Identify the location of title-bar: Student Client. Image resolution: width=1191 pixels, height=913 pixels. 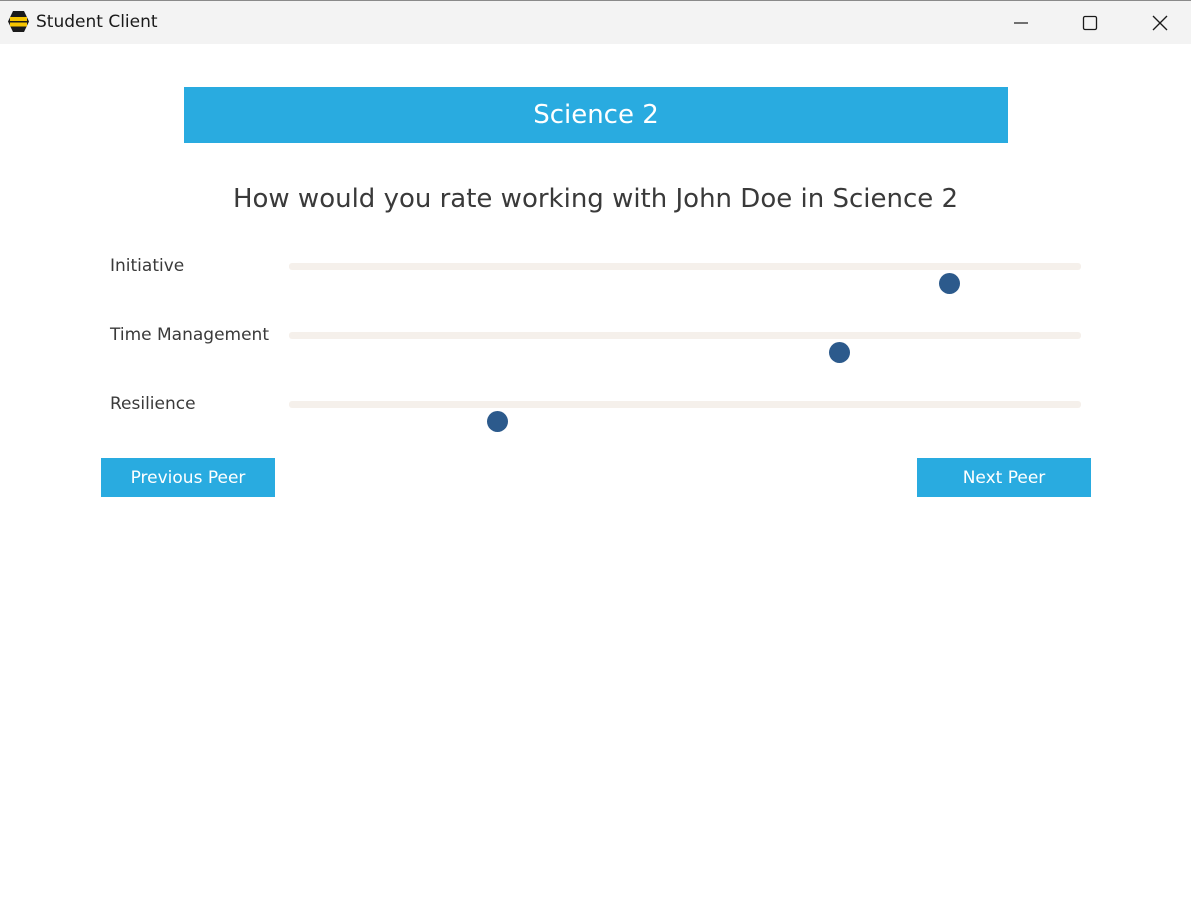
(595, 22).